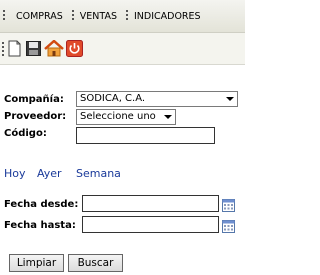  Describe the element at coordinates (145, 135) in the screenshot. I see `codigo-input` at that location.